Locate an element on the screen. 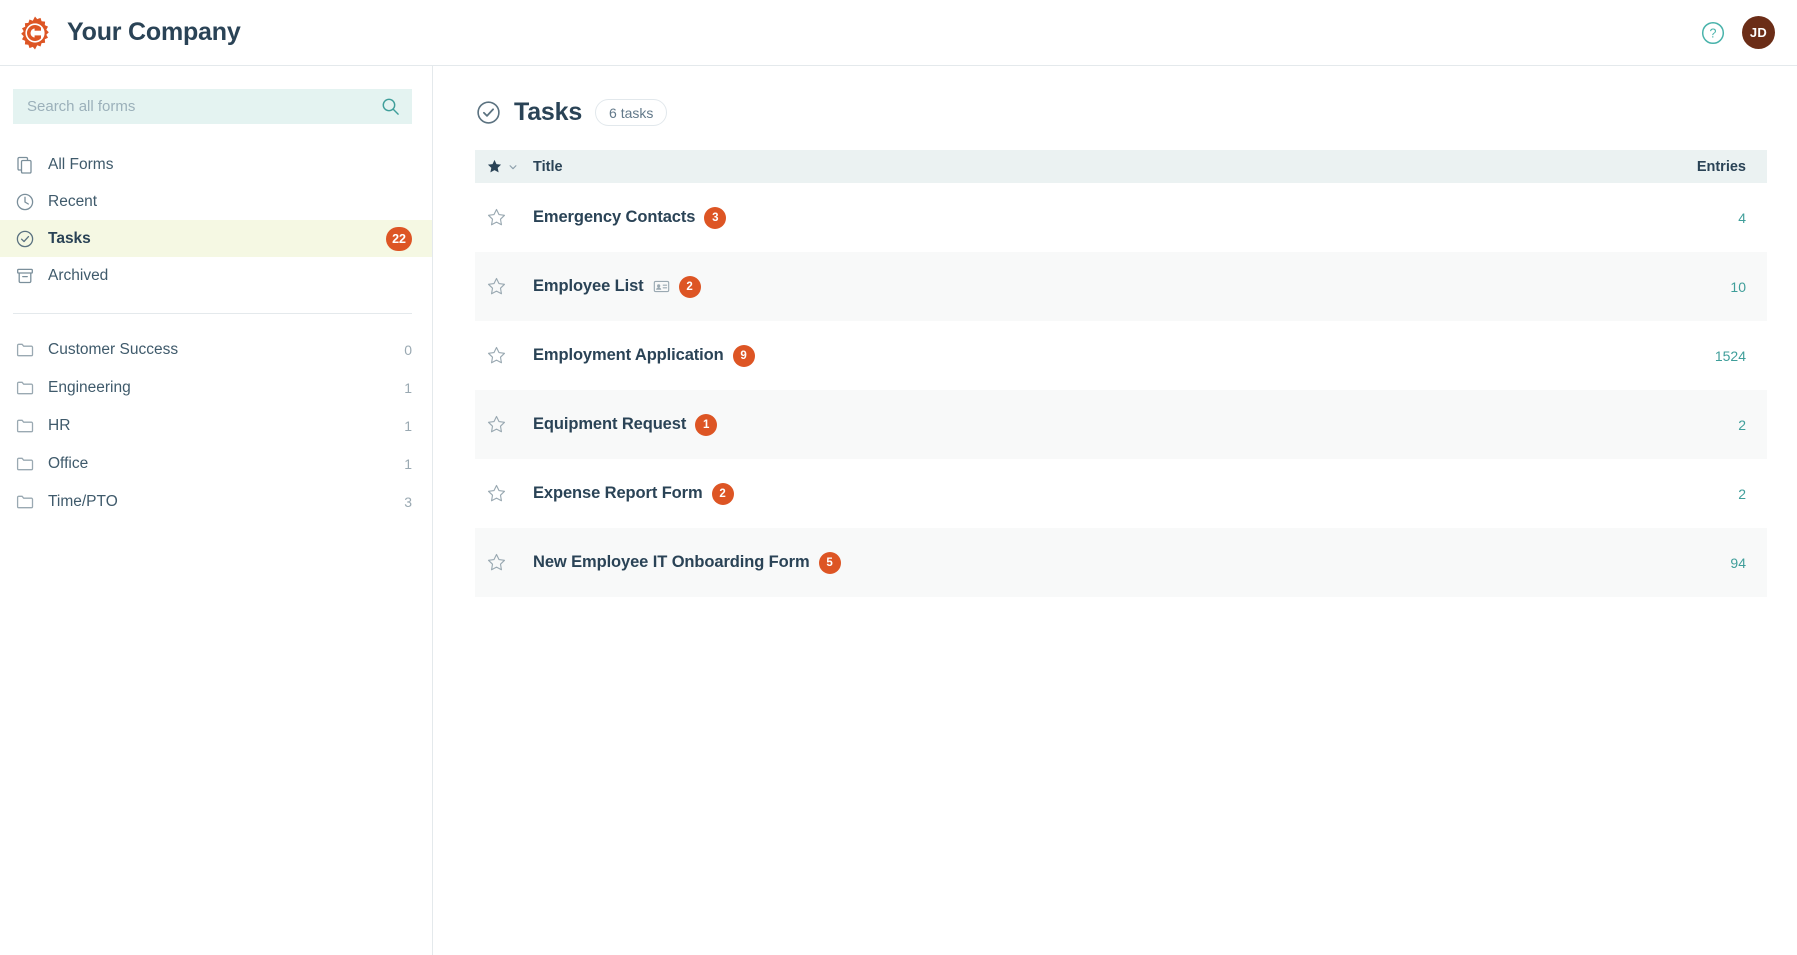  chevron-down-icon is located at coordinates (513, 166).